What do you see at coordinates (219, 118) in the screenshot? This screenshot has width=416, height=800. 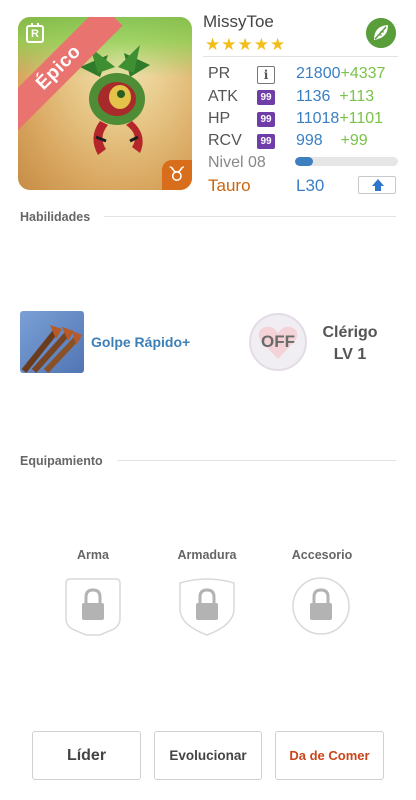 I see `stat-hp-label: HP` at bounding box center [219, 118].